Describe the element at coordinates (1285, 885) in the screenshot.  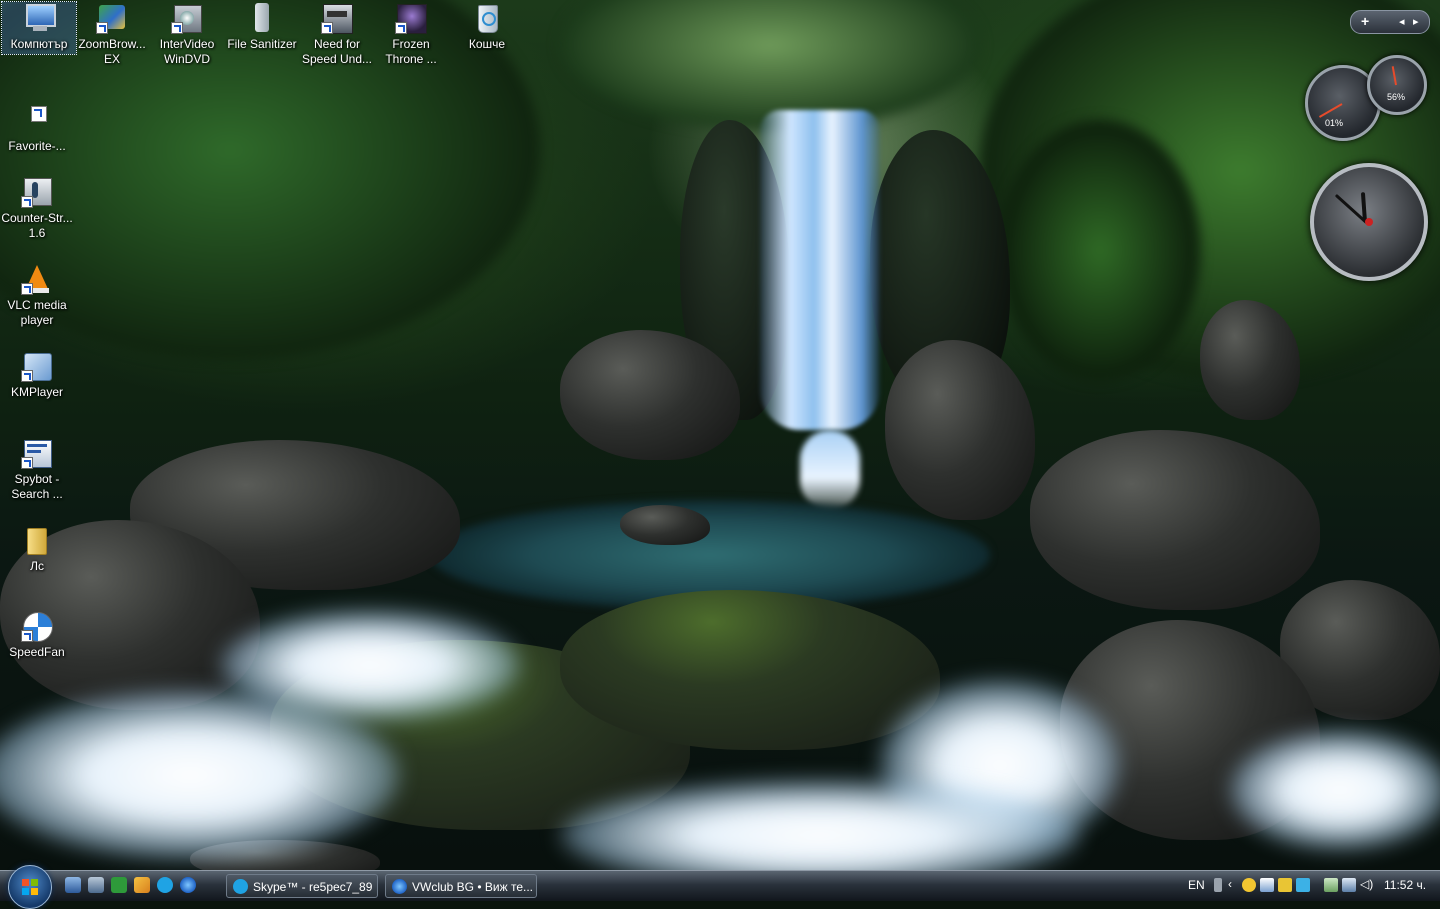
I see `security-shield-icon` at that location.